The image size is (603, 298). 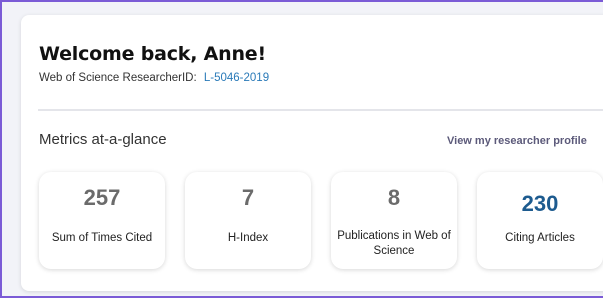 What do you see at coordinates (540, 203) in the screenshot?
I see `metric-value: 230` at bounding box center [540, 203].